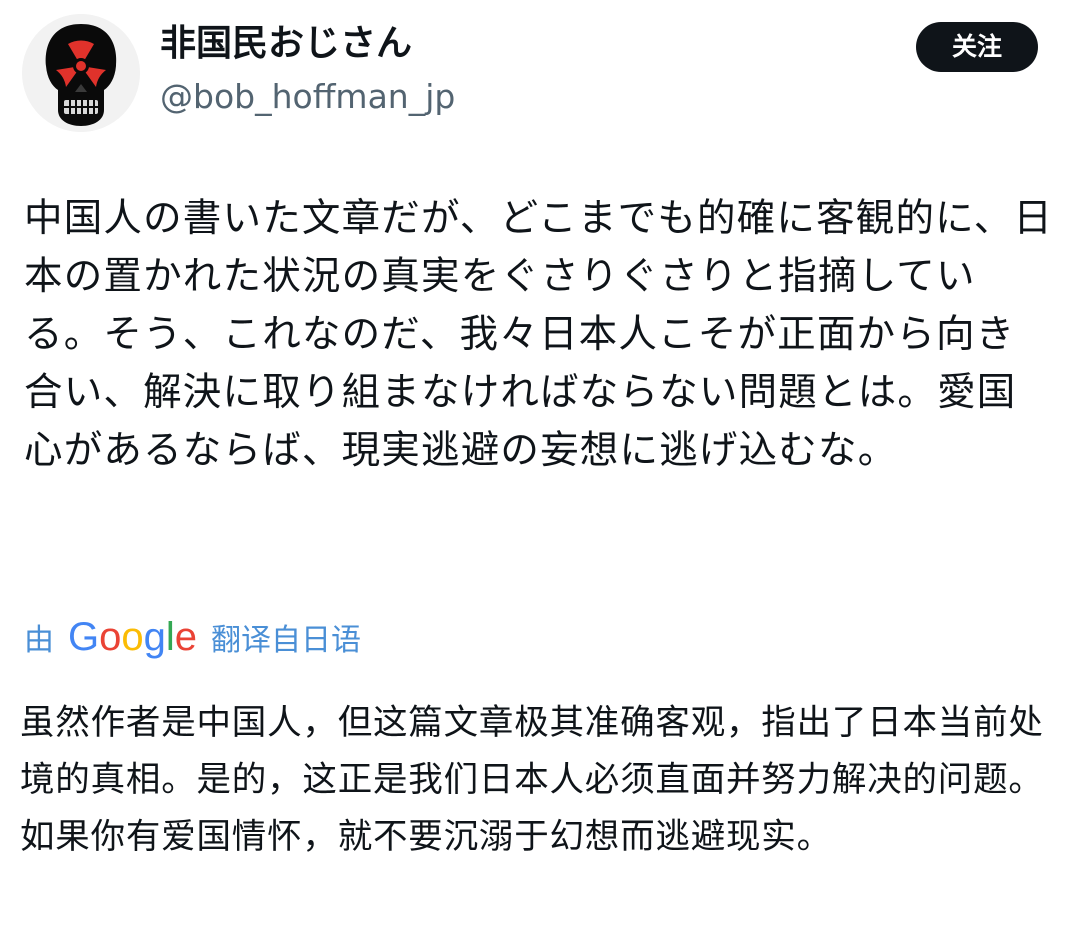 The width and height of the screenshot is (1080, 947). I want to click on avatar, so click(81, 73).